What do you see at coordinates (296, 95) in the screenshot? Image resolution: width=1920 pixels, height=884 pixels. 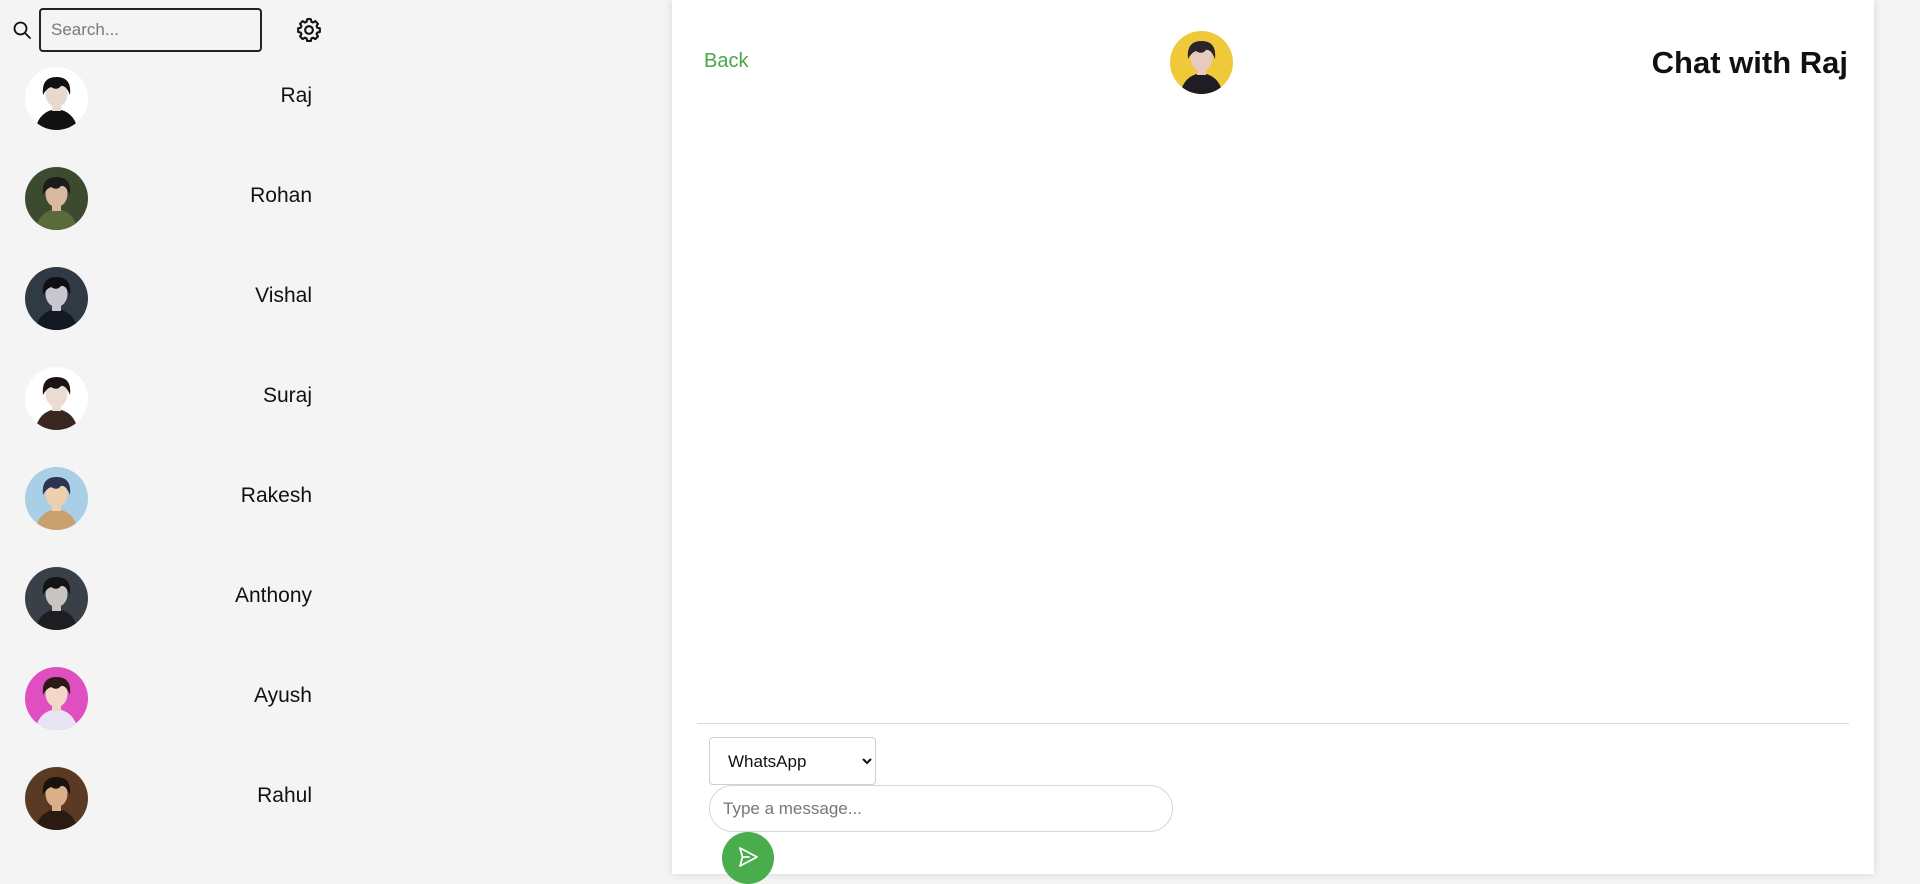 I see `contact-name: Raj` at bounding box center [296, 95].